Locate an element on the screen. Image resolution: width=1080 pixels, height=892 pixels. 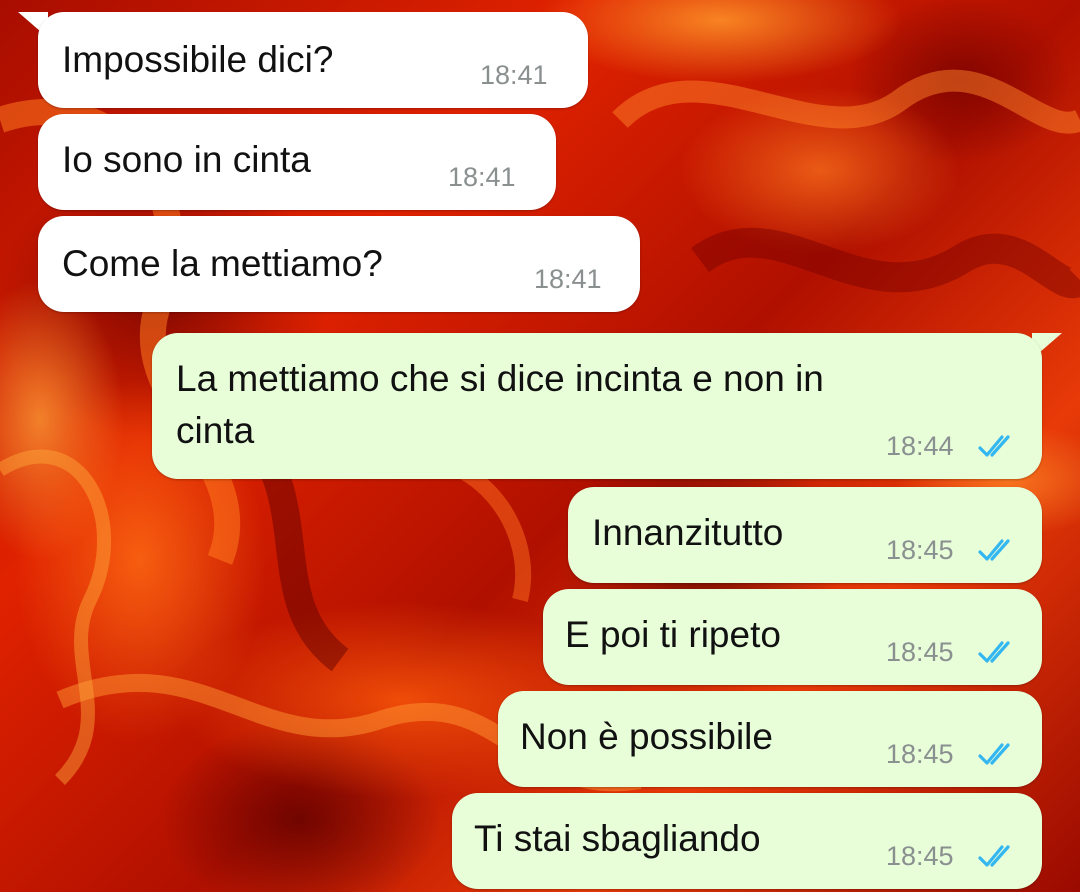
message-bubble-outgoing: Ti stai sbagliando 18:45 is located at coordinates (747, 841).